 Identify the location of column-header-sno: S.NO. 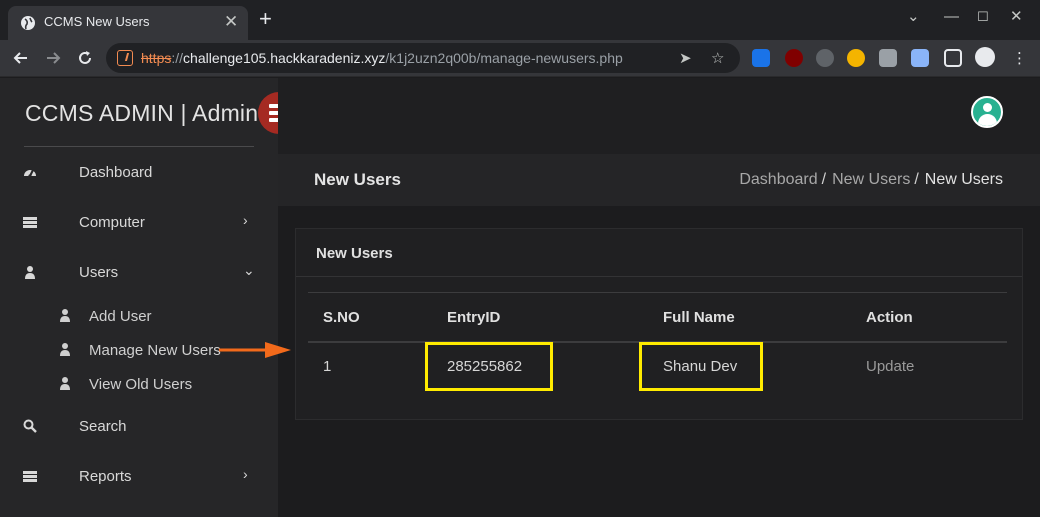
(341, 317).